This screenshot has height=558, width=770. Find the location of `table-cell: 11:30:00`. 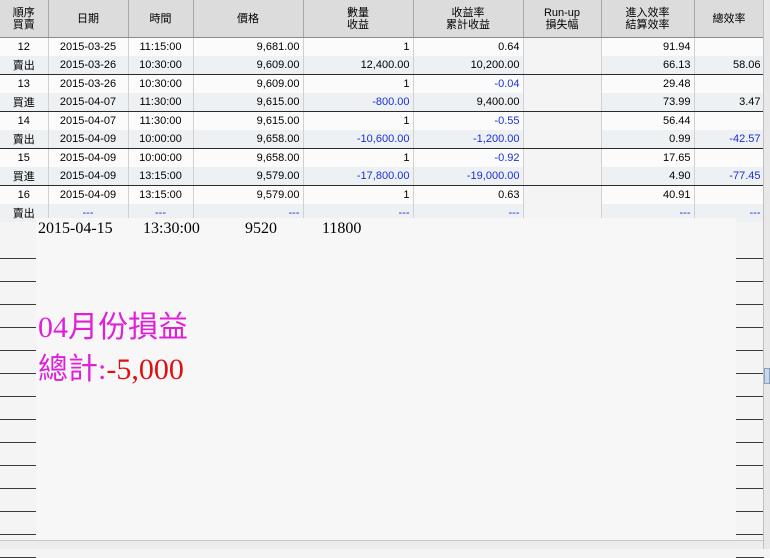

table-cell: 11:30:00 is located at coordinates (161, 120).